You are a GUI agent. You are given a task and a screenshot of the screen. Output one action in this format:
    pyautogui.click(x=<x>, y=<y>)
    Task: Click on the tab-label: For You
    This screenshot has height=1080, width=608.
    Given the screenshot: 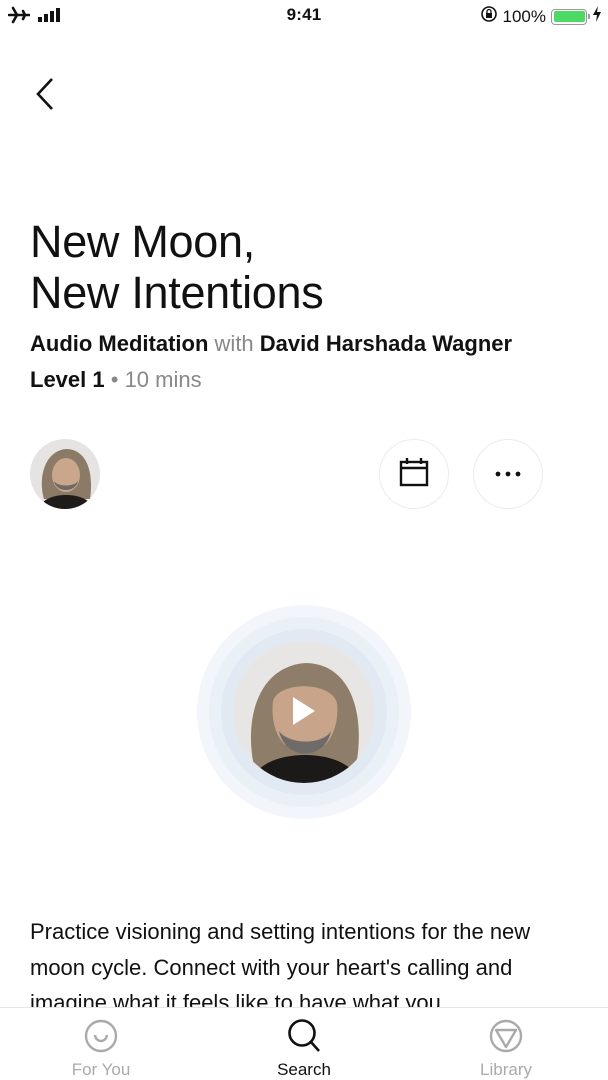 What is the action you would take?
    pyautogui.click(x=101, y=1069)
    